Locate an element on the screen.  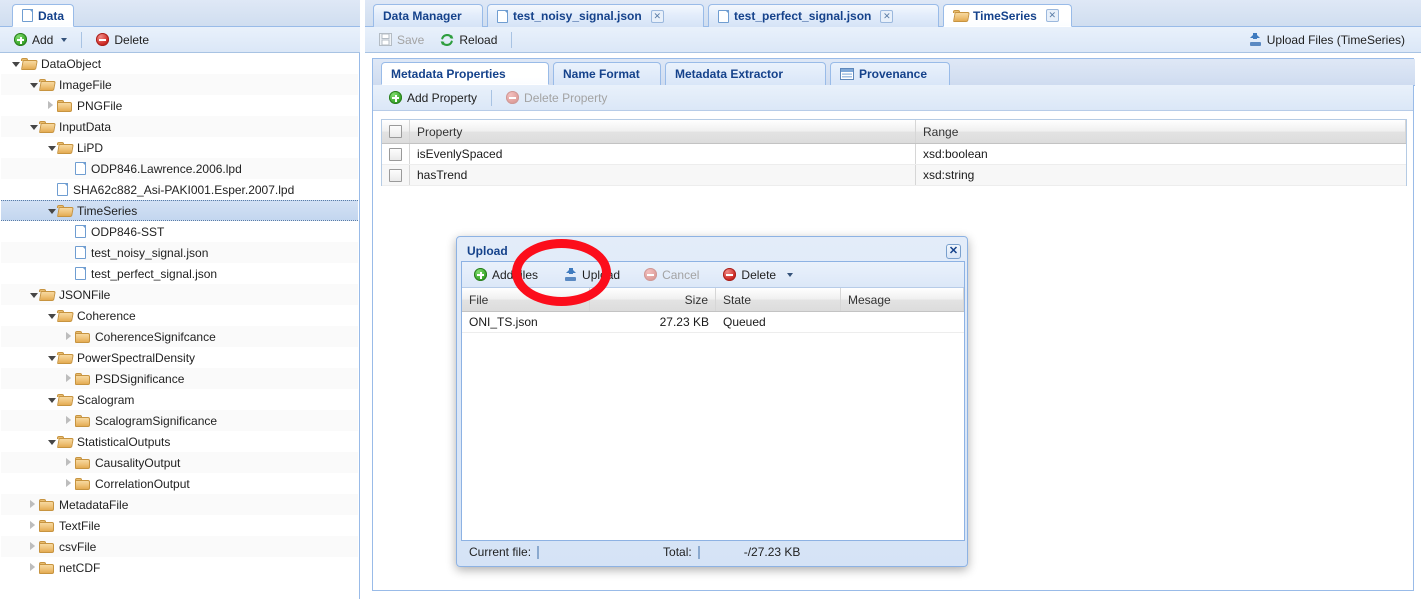
upload-column-header: Size is located at coordinates (653, 299).